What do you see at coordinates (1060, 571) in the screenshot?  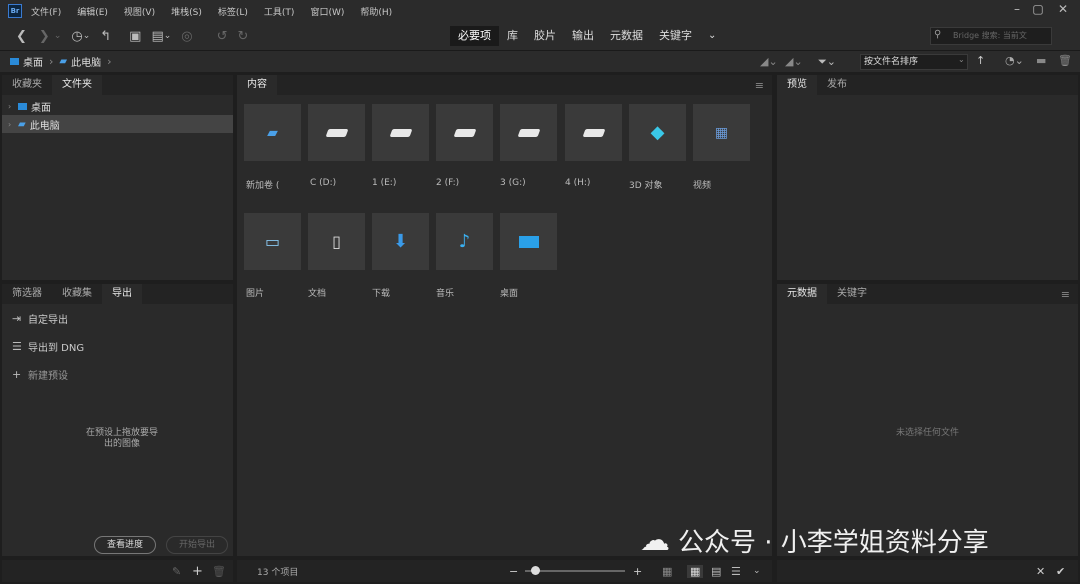 I see `apply-icon: ✔` at bounding box center [1060, 571].